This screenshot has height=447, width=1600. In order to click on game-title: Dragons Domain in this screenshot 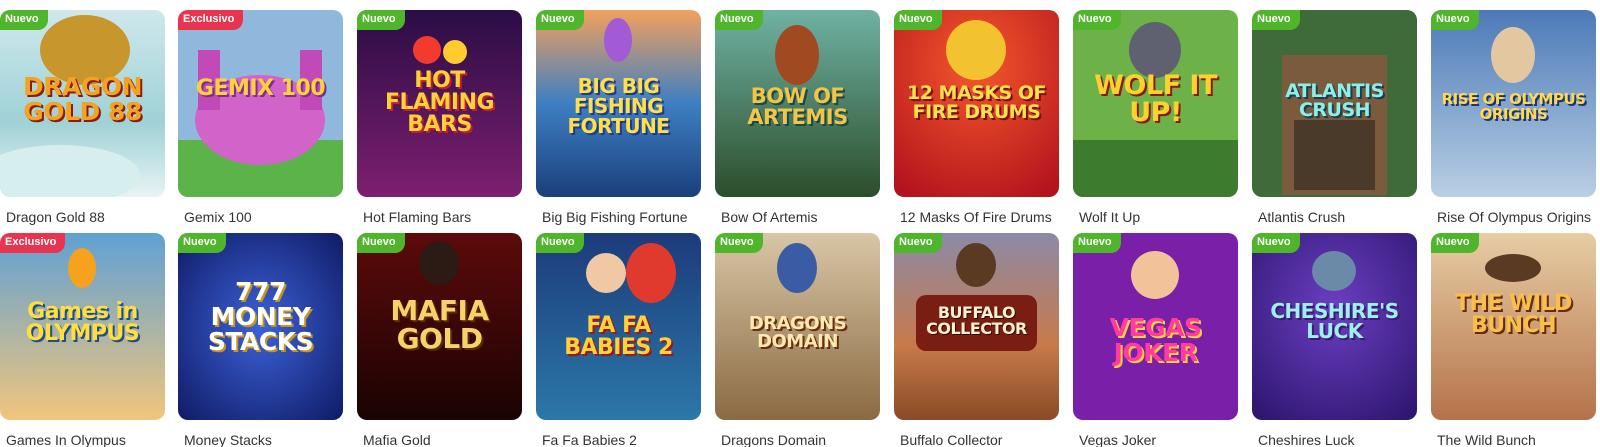, I will do `click(801, 439)`.